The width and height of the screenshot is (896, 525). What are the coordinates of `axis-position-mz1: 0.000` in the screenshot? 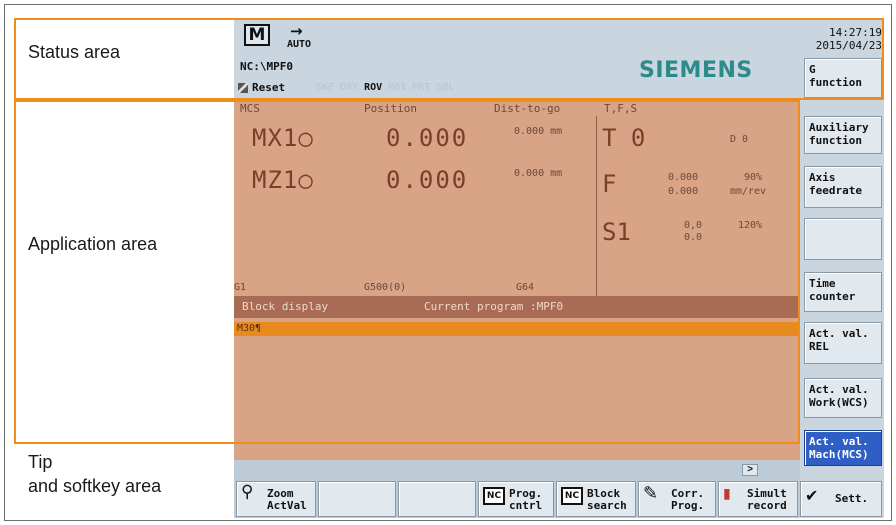 It's located at (427, 180).